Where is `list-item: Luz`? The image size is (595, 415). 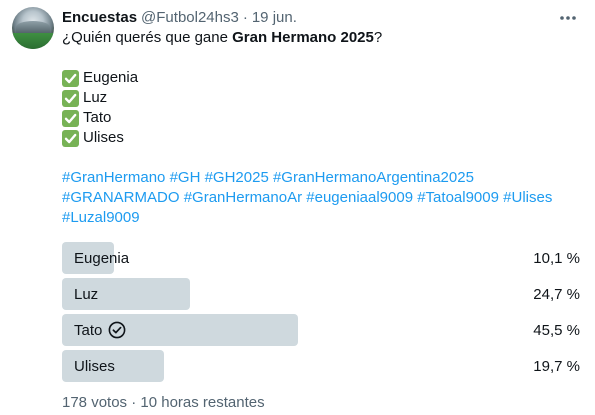
list-item: Luz is located at coordinates (322, 98).